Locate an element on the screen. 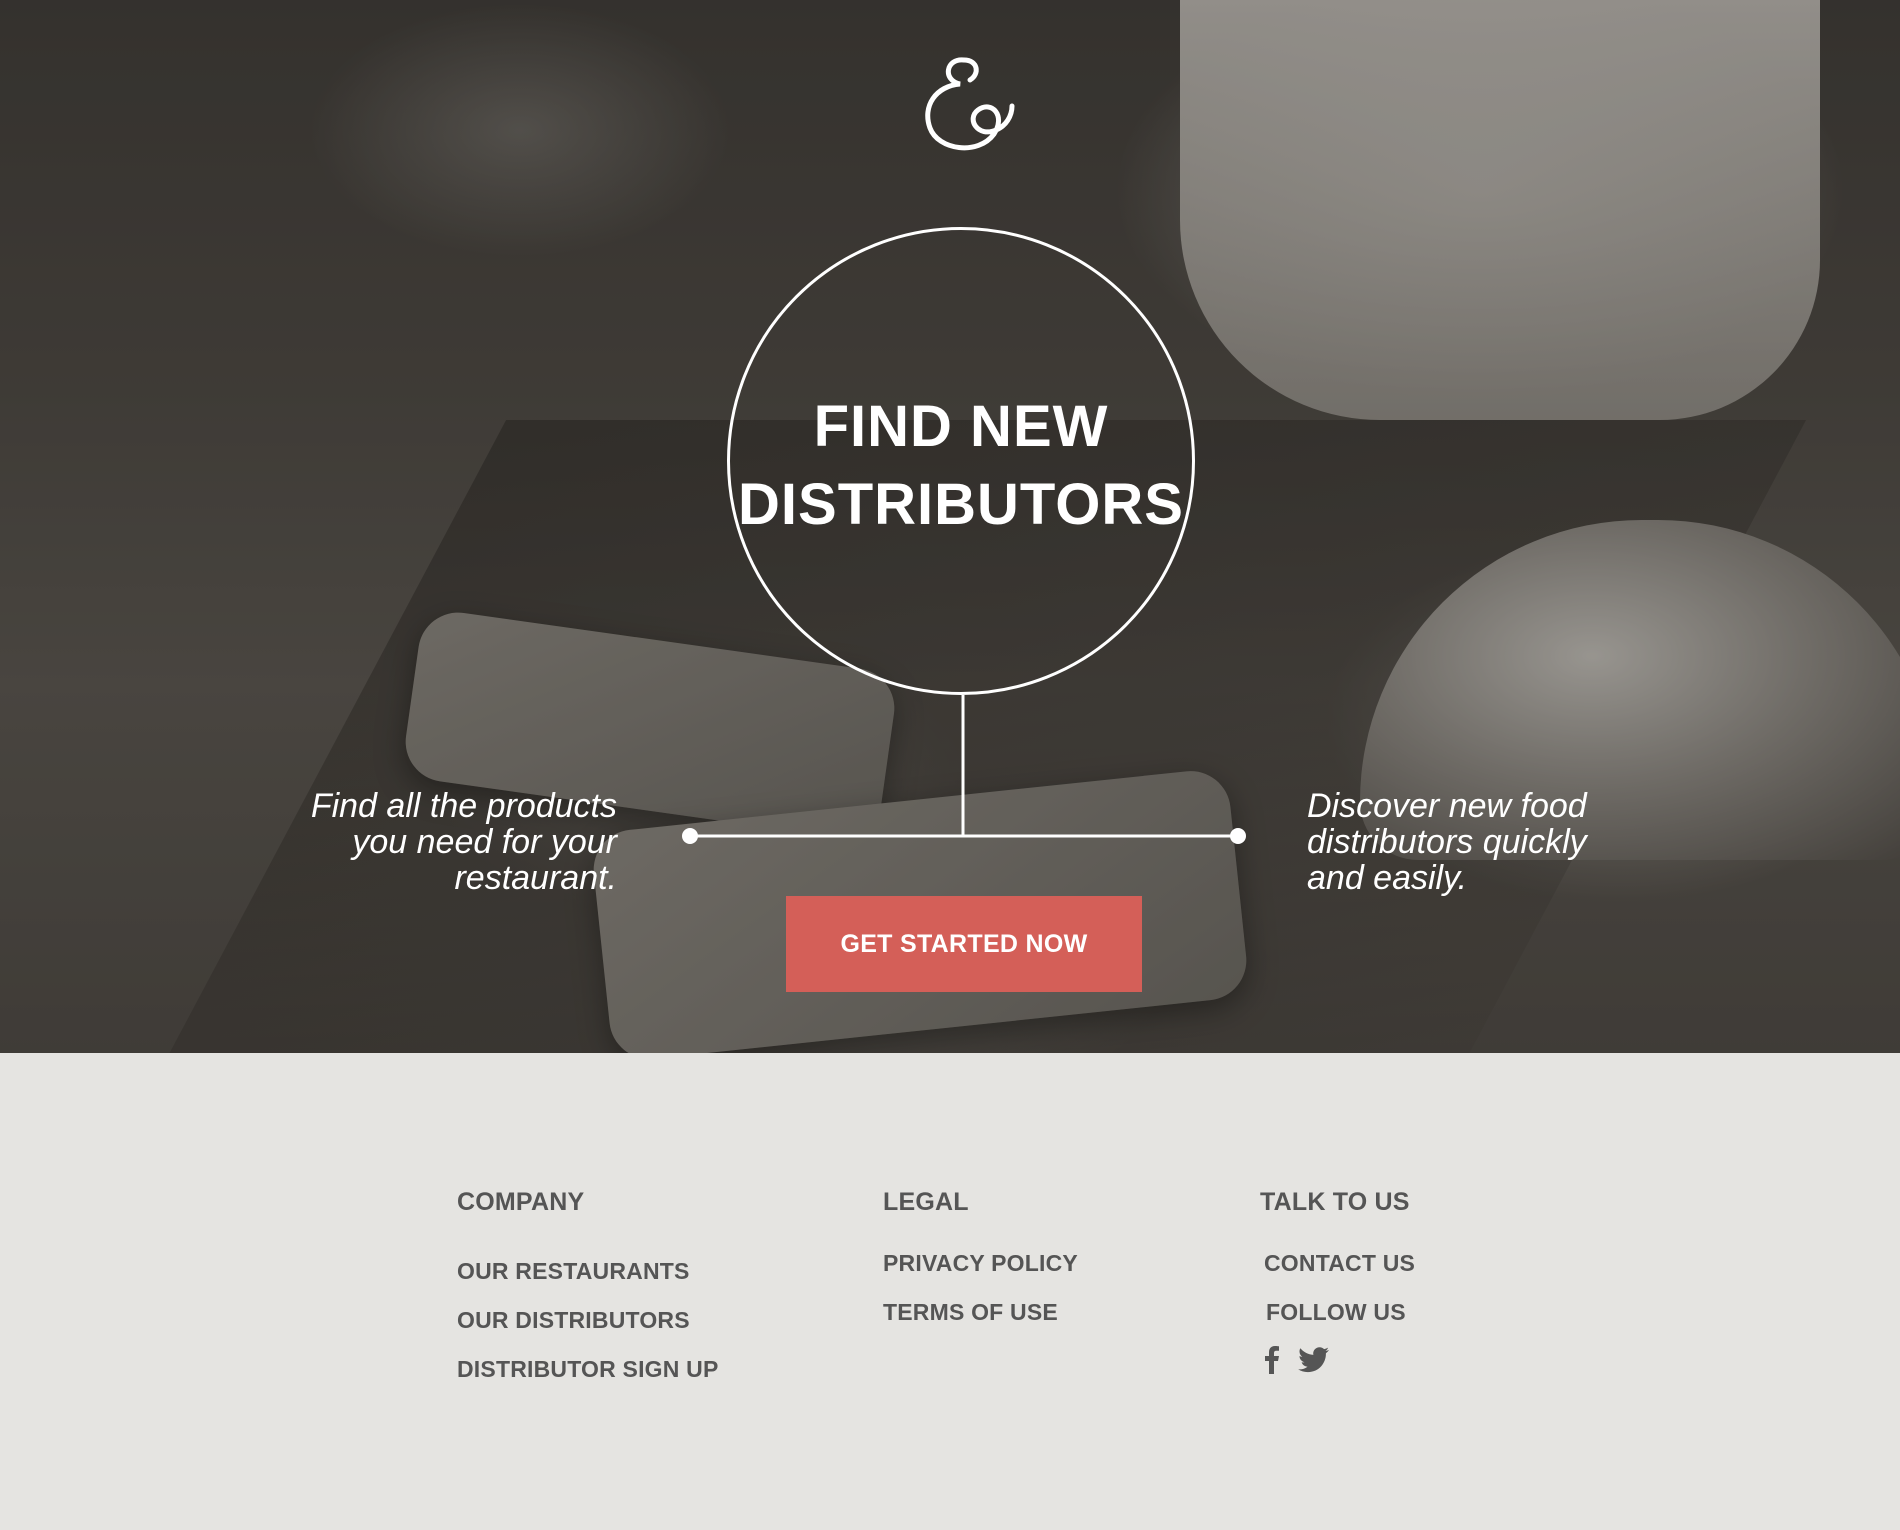  tagline-line: distributors quickly is located at coordinates (1447, 842).